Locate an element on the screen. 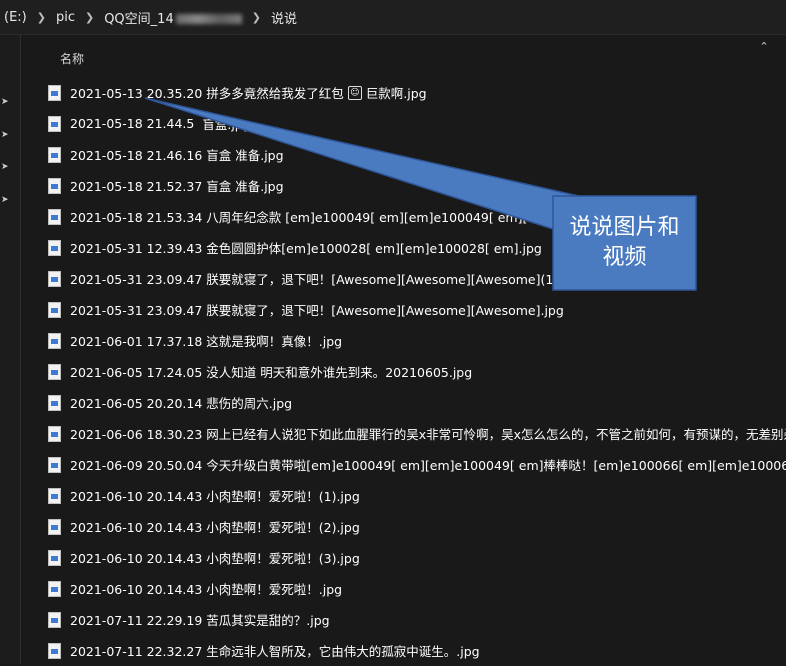  callout-line2: 视频 is located at coordinates (624, 257).